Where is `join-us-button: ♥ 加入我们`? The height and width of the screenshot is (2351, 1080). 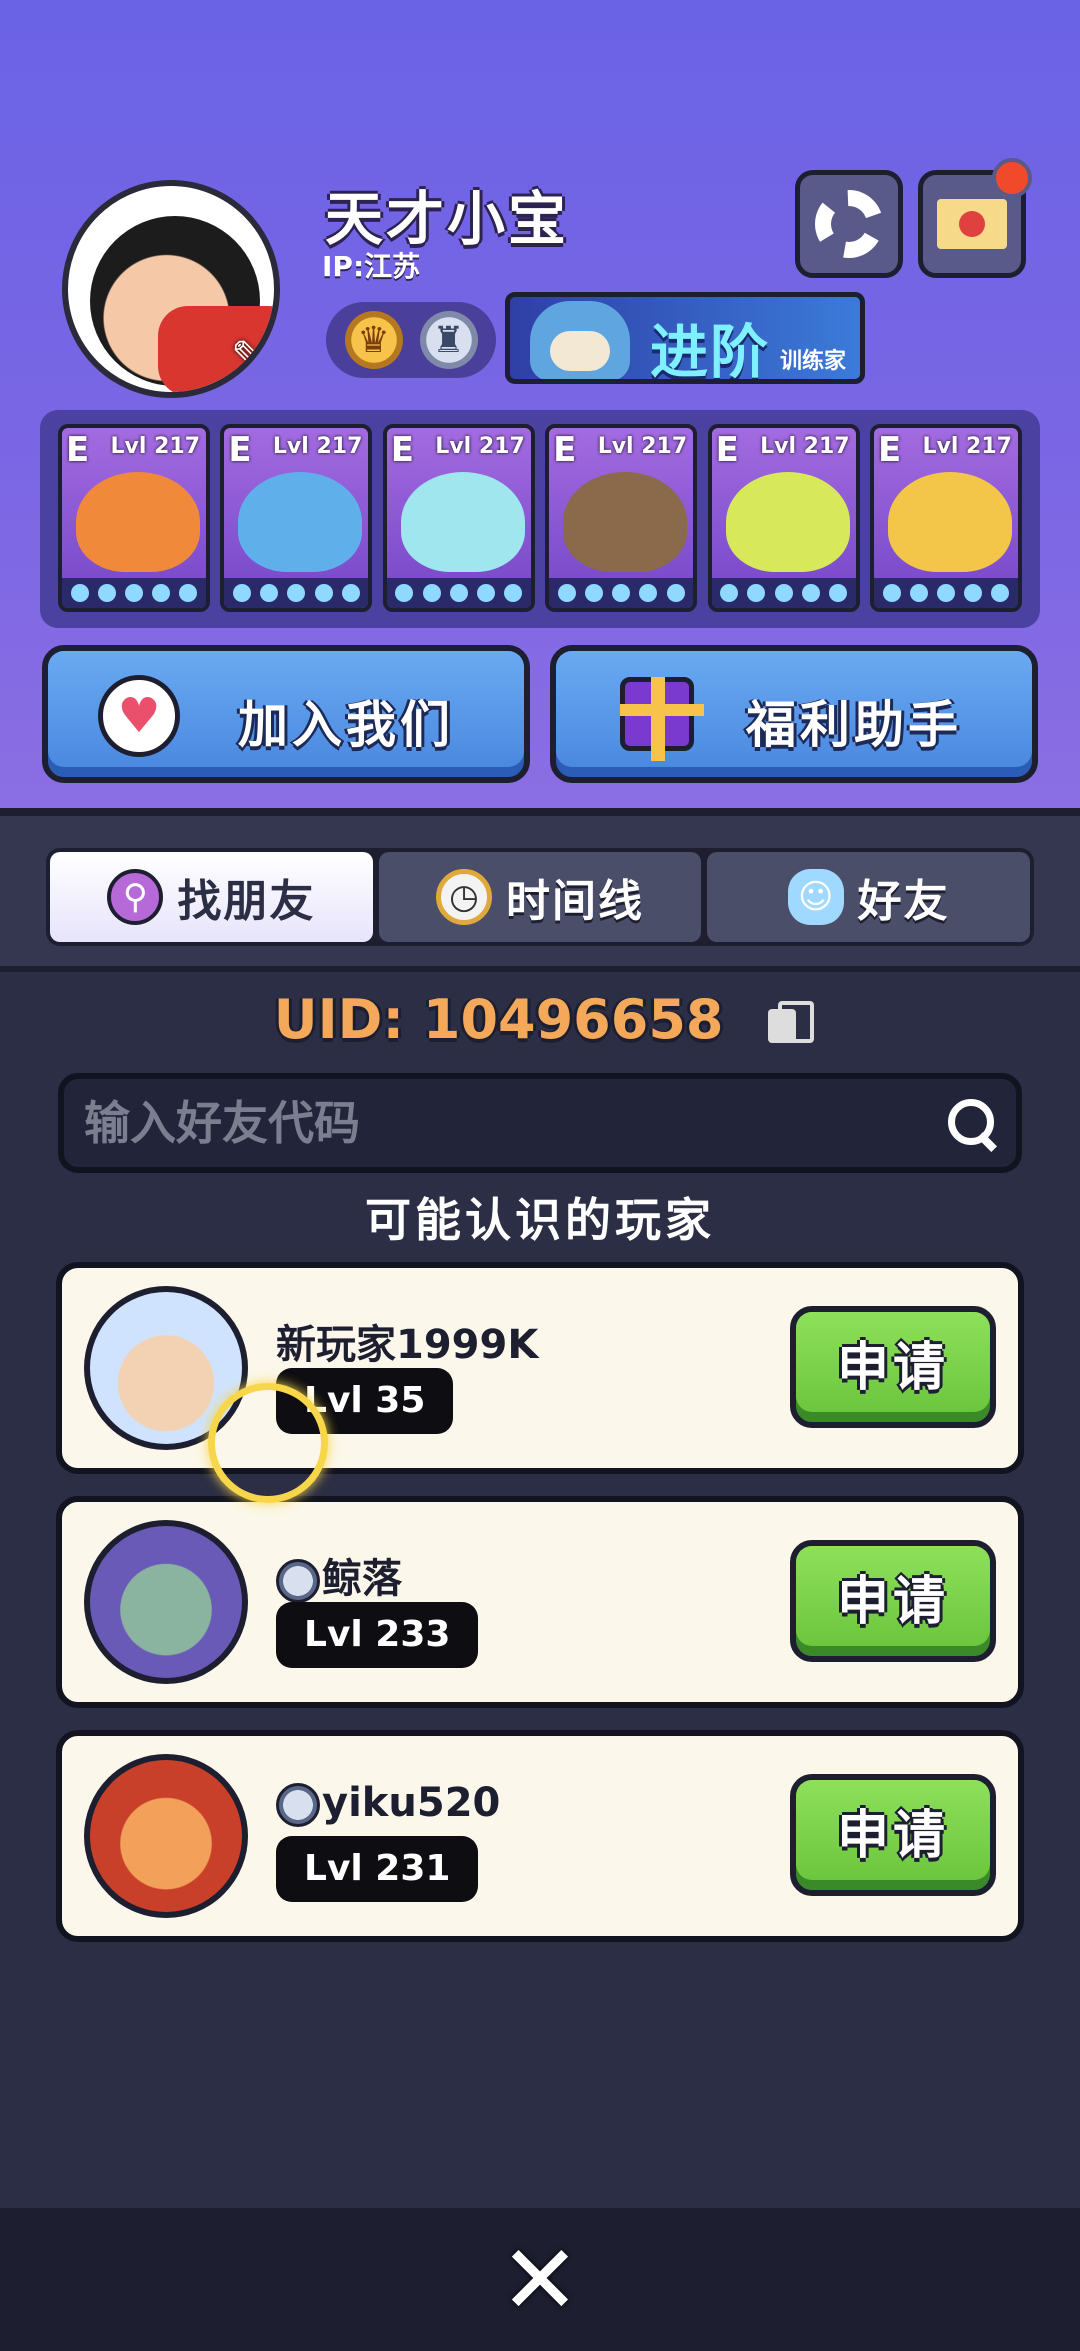 join-us-button: ♥ 加入我们 is located at coordinates (286, 714).